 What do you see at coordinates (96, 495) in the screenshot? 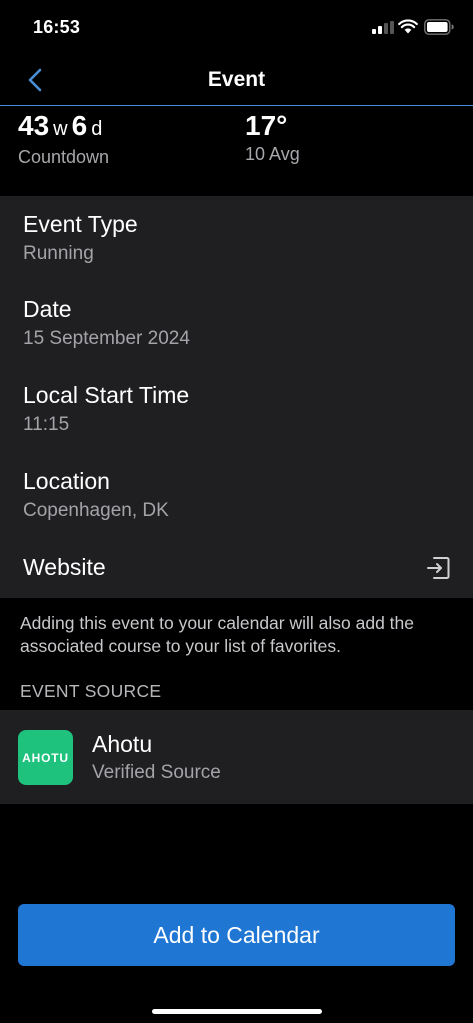
I see `detail-location: Location Copenhagen, DK` at bounding box center [96, 495].